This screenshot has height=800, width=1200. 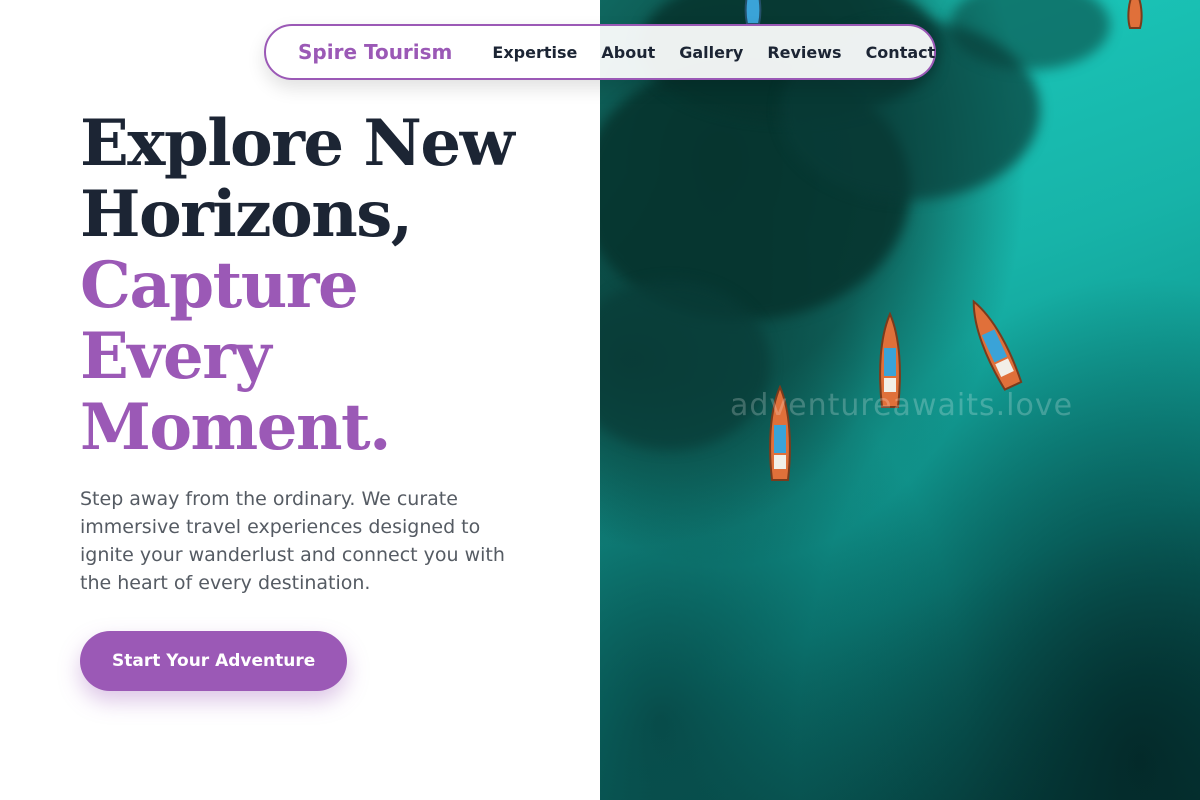 I want to click on start-adventure-button: Start Your Adventure, so click(x=214, y=661).